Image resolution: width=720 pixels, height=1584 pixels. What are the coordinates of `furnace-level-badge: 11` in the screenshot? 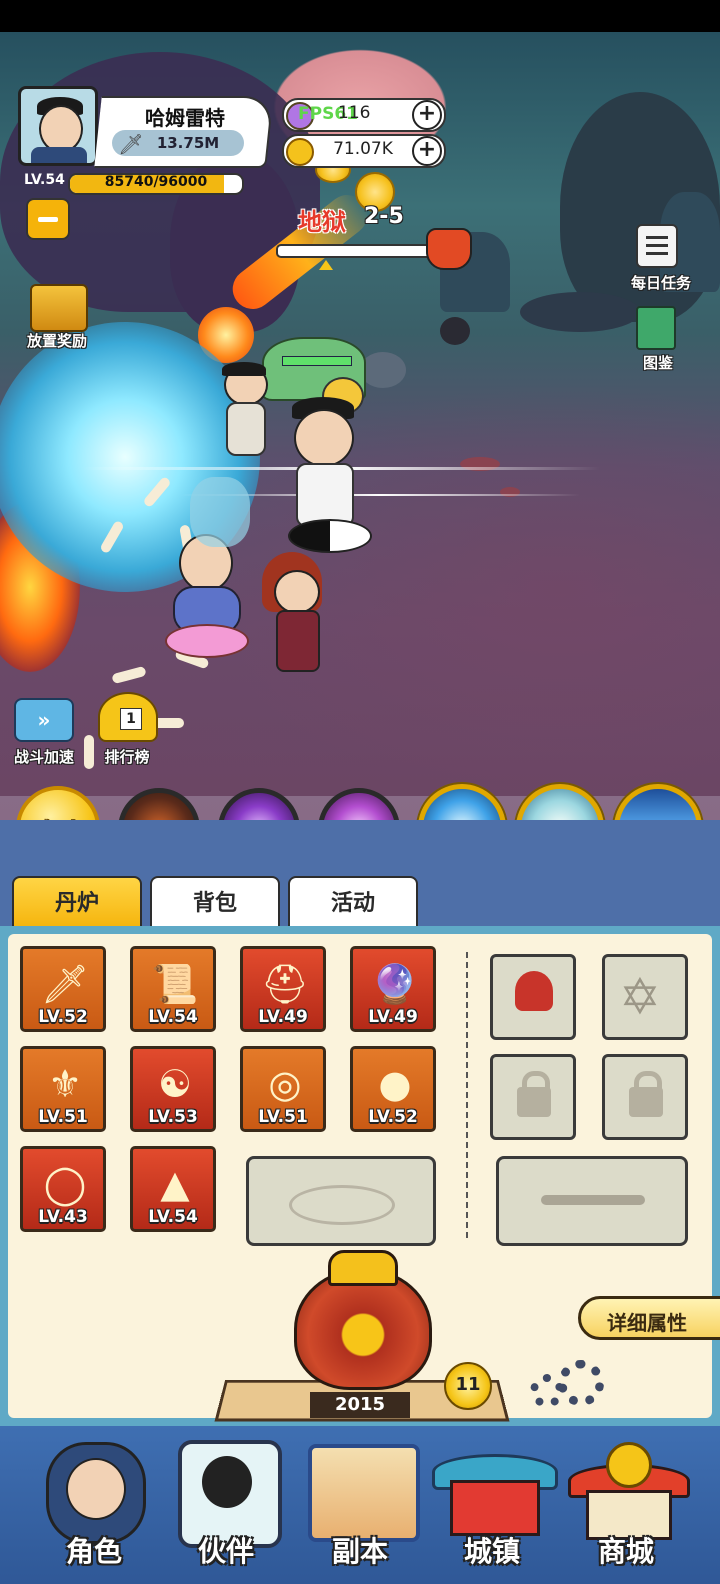 It's located at (468, 1386).